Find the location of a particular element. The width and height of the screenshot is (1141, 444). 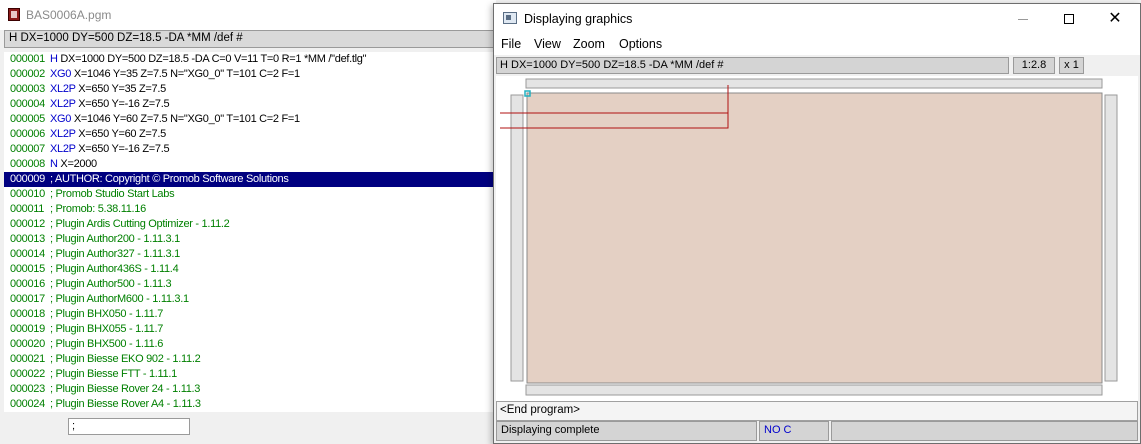

code-line: 000017 ; Plugin AuthorM600 - 1.11.3.1 is located at coordinates (250, 299).